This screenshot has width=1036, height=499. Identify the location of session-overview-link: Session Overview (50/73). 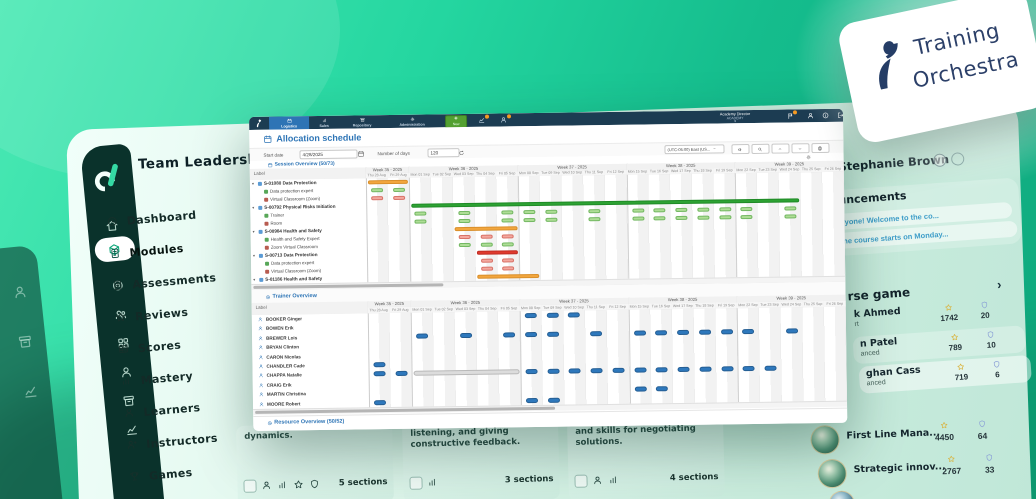
(305, 164).